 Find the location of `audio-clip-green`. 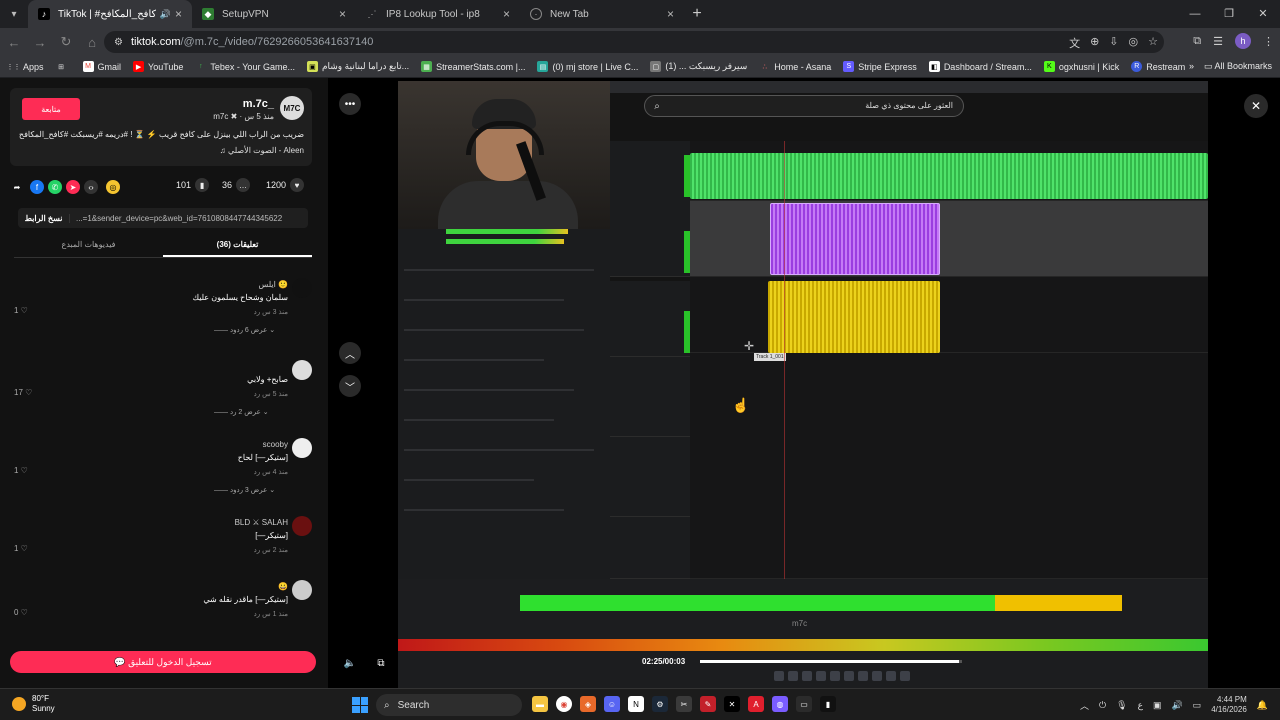

audio-clip-green is located at coordinates (949, 176).